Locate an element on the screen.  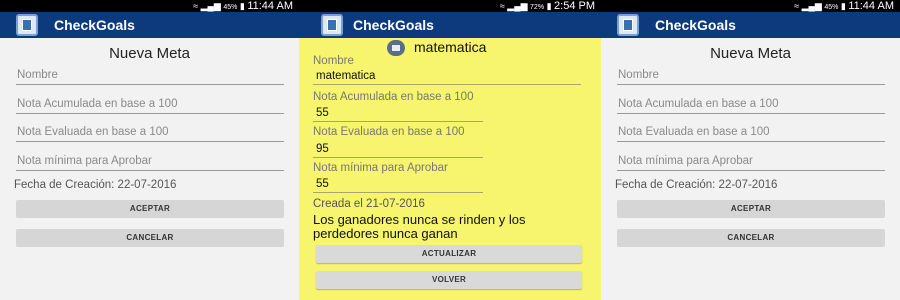
accumulated-grade-input: 55 is located at coordinates (322, 113).